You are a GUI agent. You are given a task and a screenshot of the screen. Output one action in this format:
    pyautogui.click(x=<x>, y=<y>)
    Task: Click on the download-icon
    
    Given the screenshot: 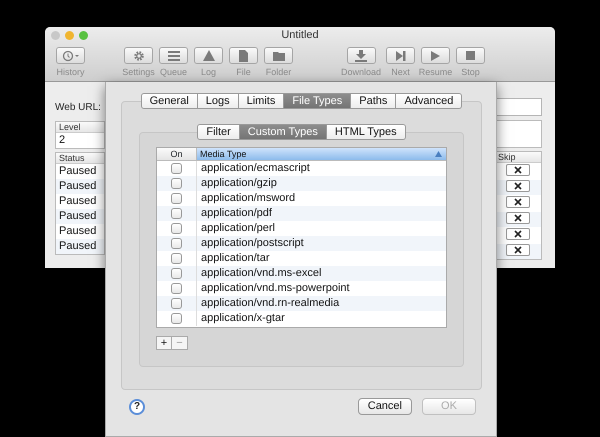 What is the action you would take?
    pyautogui.click(x=361, y=56)
    